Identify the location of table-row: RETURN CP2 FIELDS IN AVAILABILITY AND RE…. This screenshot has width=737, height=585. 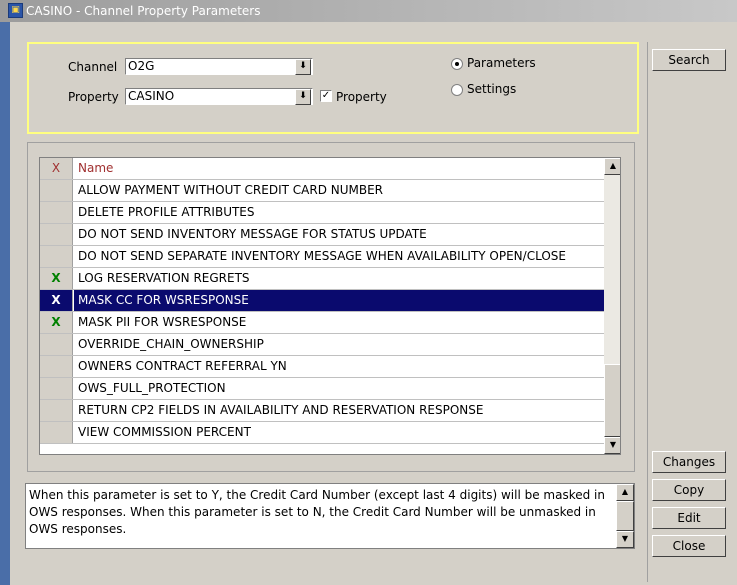
(322, 411).